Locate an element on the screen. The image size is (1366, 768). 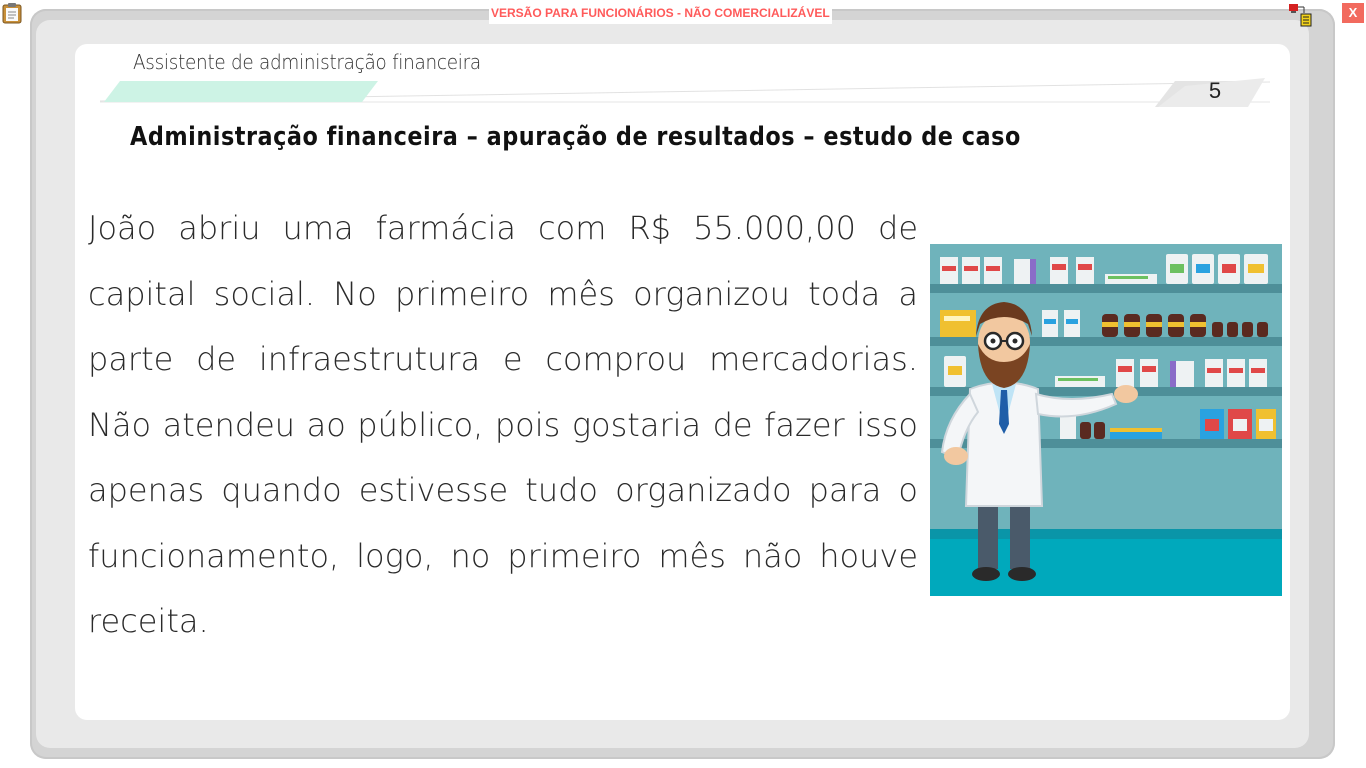
close-button: X is located at coordinates (1353, 13).